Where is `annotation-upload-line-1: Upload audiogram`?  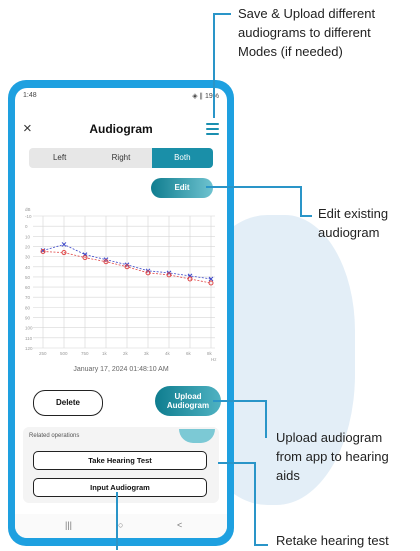
annotation-upload-line-1: Upload audiogram is located at coordinates (329, 437).